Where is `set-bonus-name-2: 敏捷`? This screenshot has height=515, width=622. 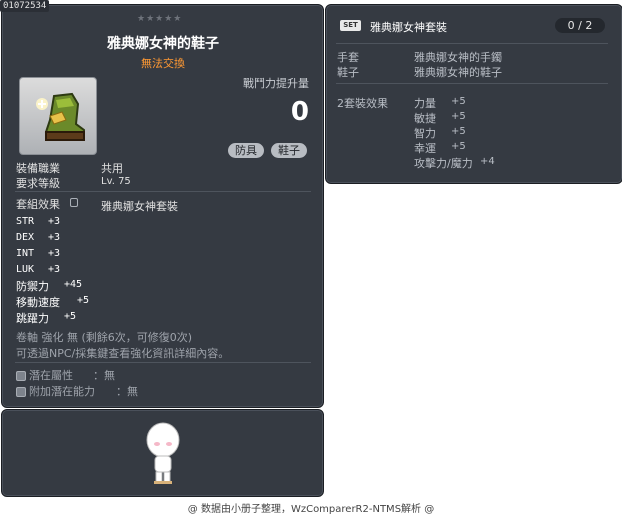 set-bonus-name-2: 敏捷 is located at coordinates (425, 118).